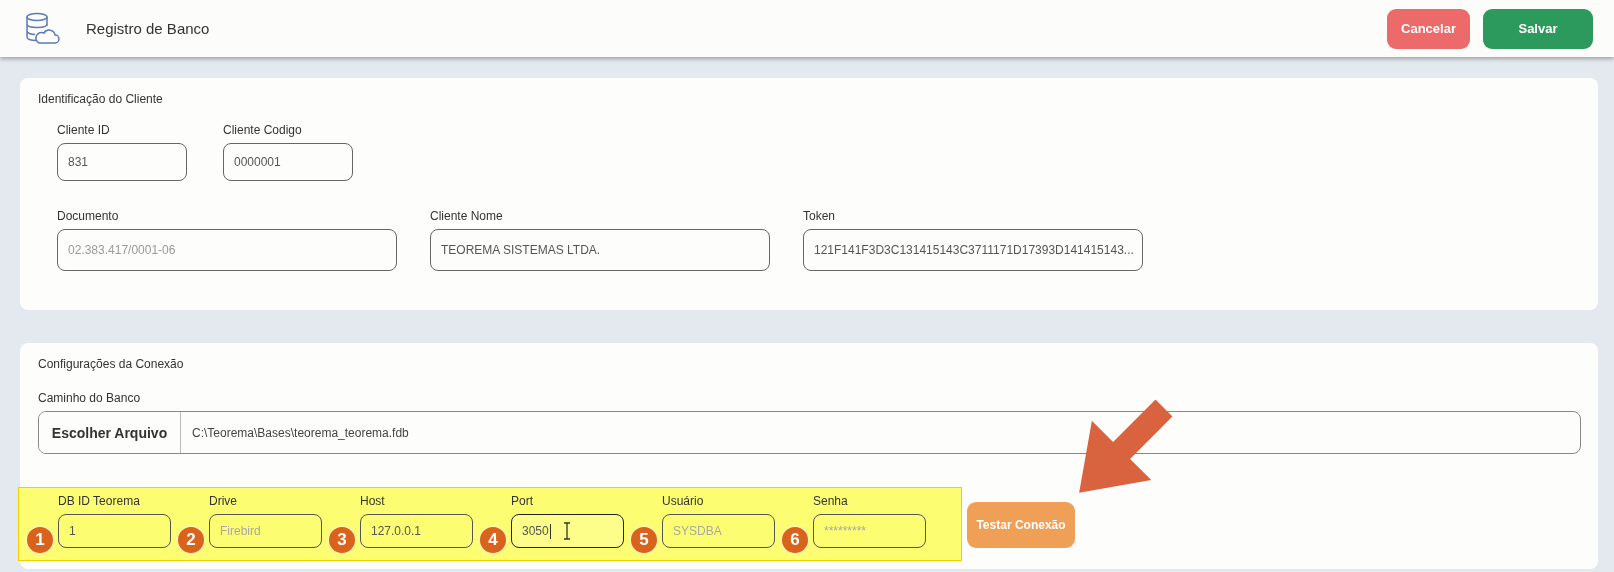 The image size is (1614, 572). Describe the element at coordinates (373, 501) in the screenshot. I see `field-label: Host` at that location.